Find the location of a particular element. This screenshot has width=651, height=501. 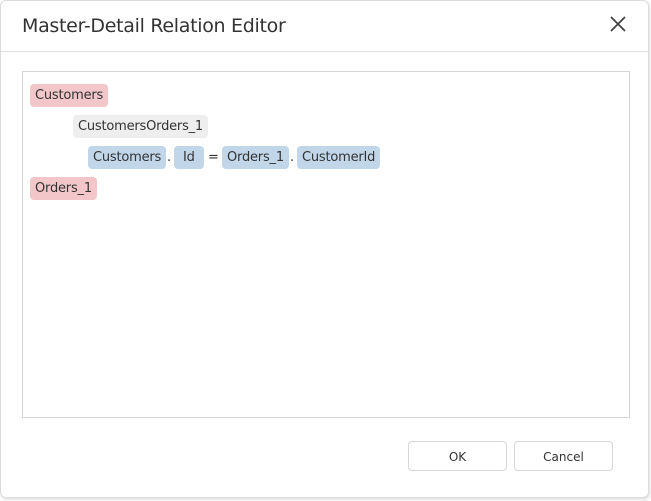

close-button is located at coordinates (618, 24).